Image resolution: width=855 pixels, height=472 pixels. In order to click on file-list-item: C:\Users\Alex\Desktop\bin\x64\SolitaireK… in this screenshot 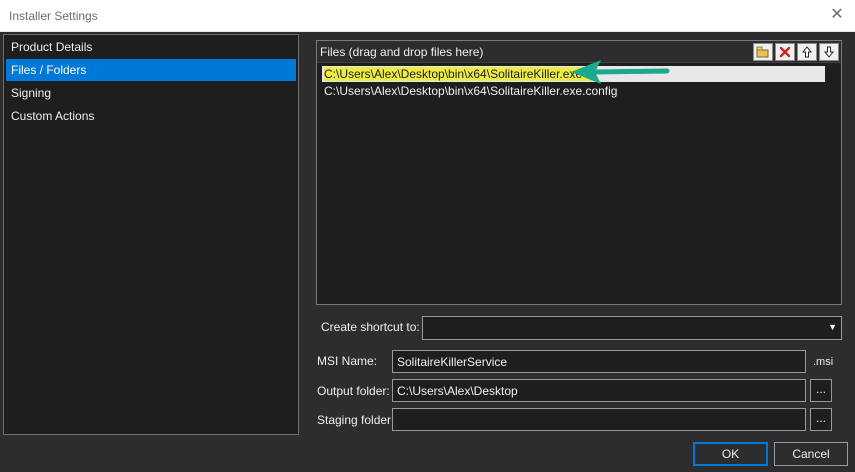, I will do `click(573, 91)`.